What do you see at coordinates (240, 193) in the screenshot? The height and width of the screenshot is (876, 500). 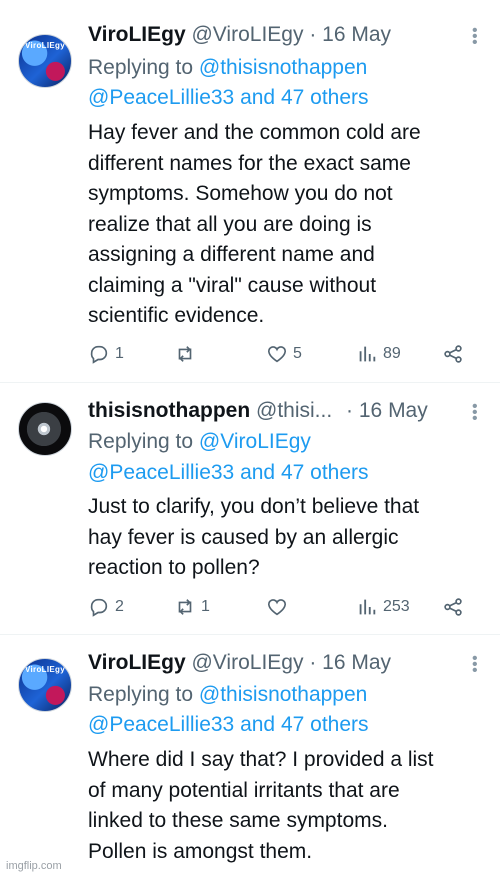 I see `tweet-line: symptoms. Somehow you do not` at bounding box center [240, 193].